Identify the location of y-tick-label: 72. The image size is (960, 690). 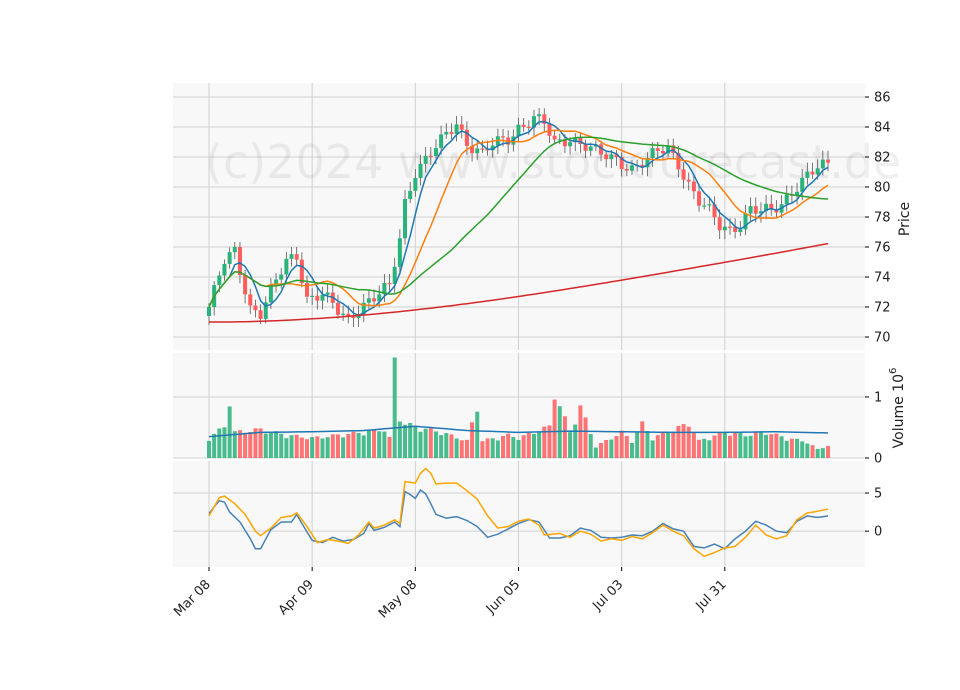
(882, 308).